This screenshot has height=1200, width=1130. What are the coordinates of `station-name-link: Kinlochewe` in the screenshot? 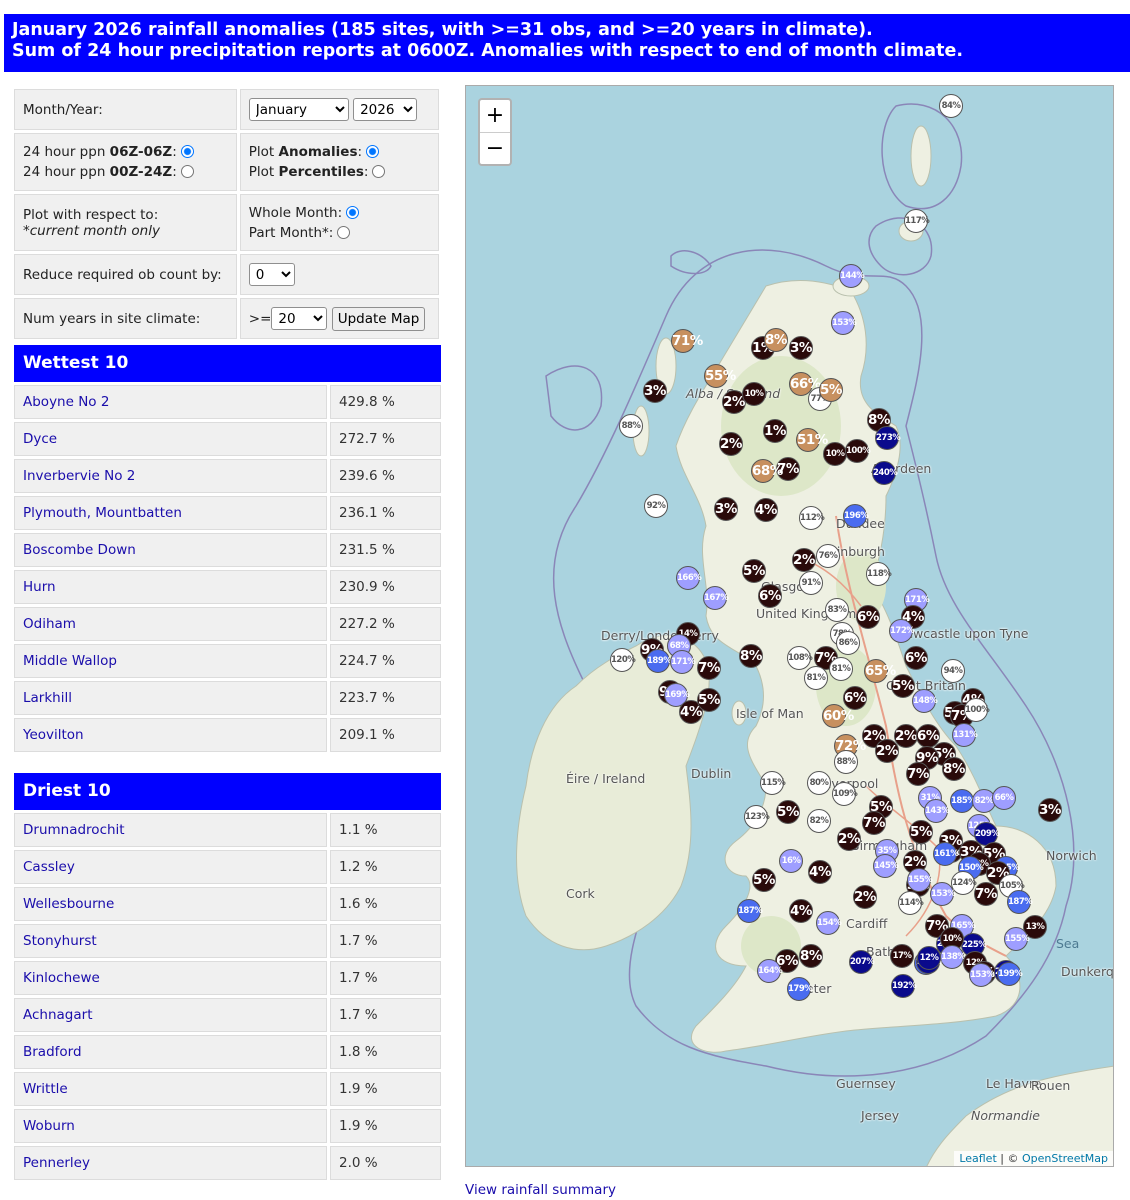 It's located at (170, 978).